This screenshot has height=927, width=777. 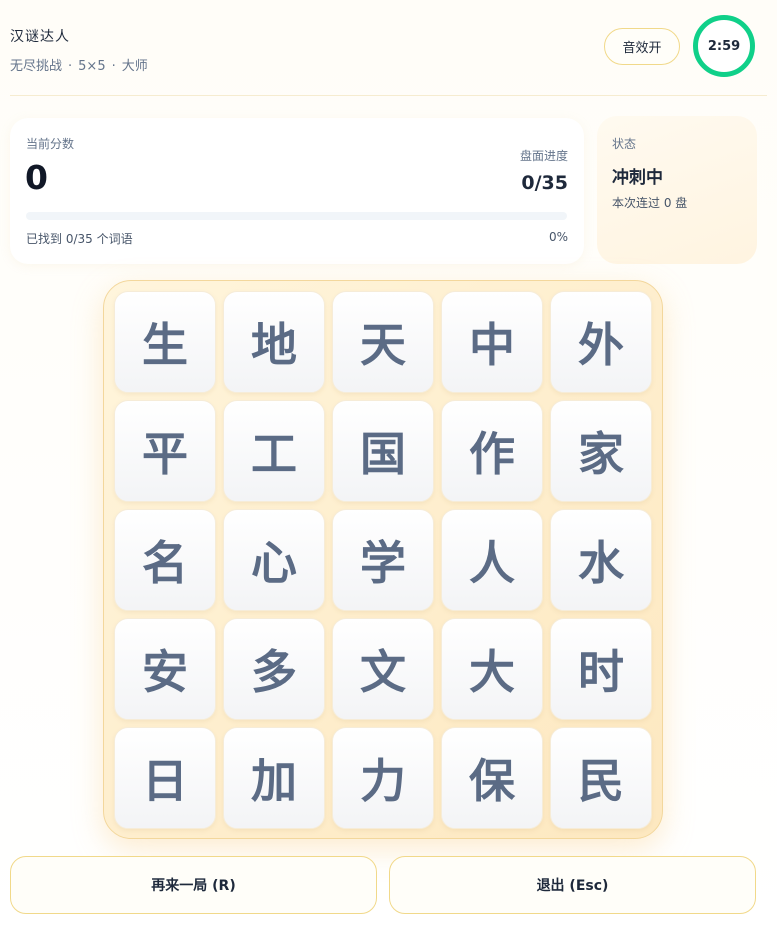 I want to click on app-title: 汉谜达人, so click(x=40, y=37).